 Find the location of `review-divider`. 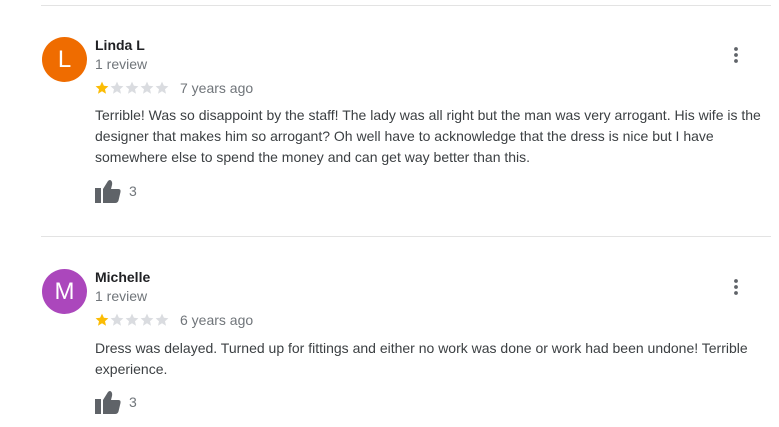

review-divider is located at coordinates (406, 236).